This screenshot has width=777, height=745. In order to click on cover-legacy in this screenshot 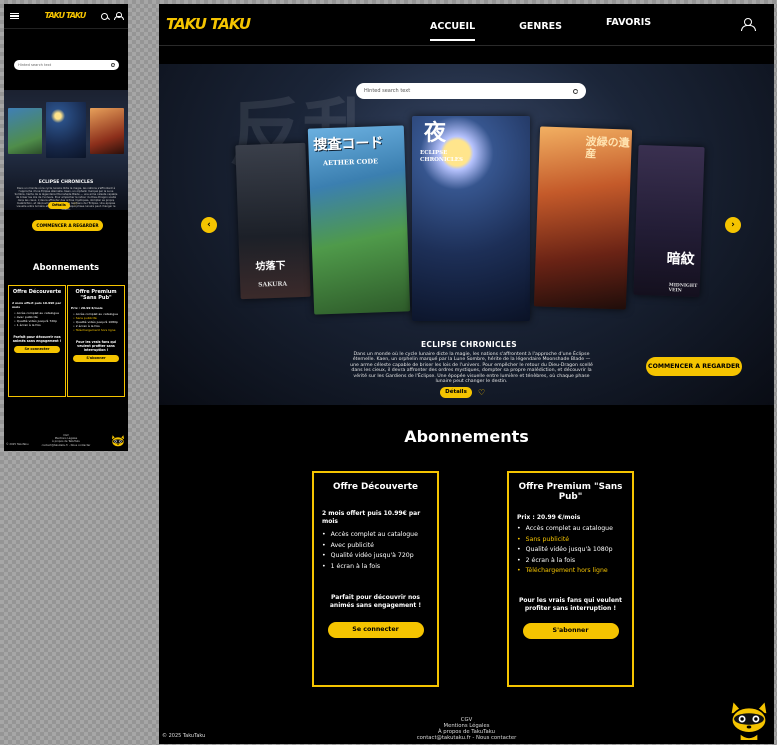, I will do `click(107, 131)`.